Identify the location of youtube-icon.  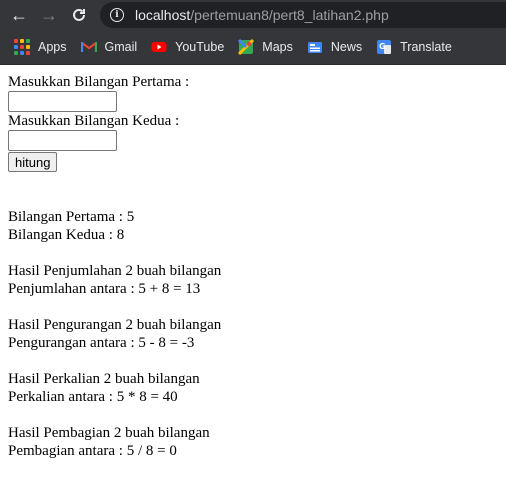
(159, 47).